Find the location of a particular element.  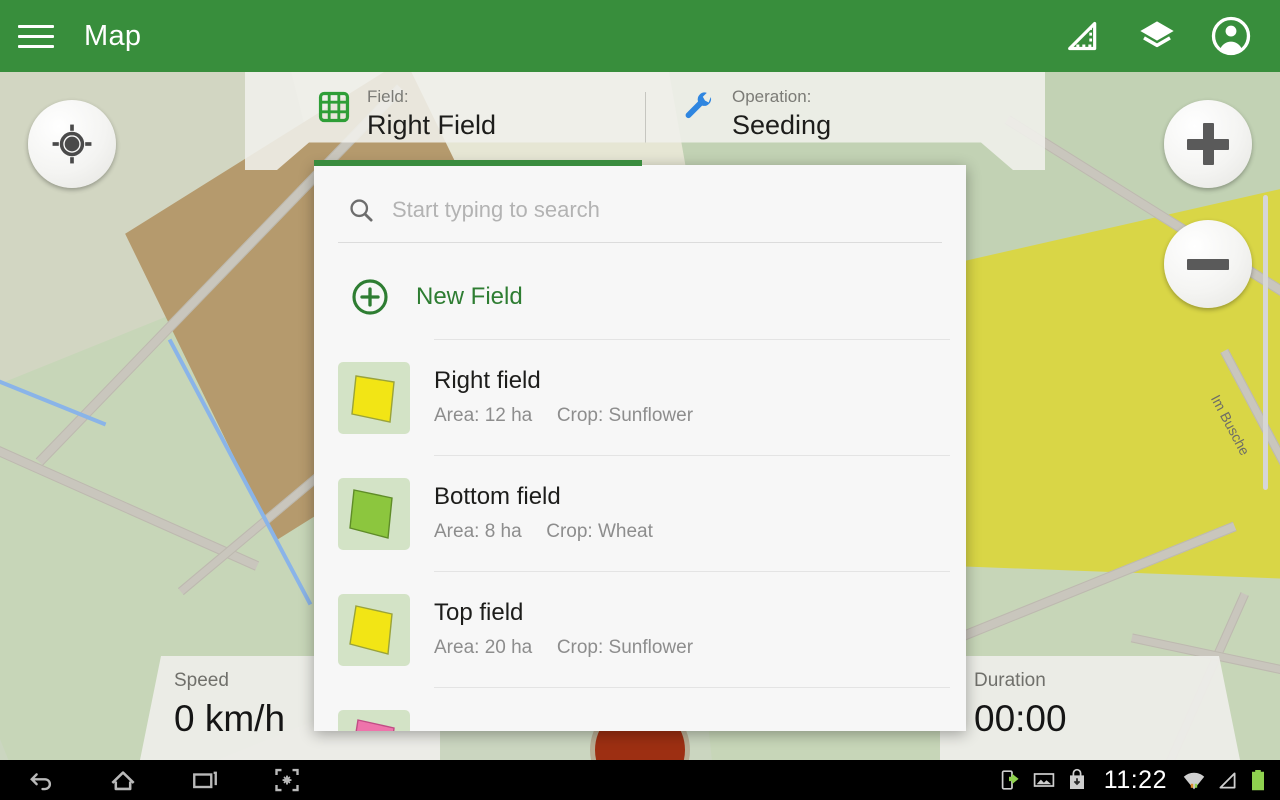

zoom-in-button is located at coordinates (1208, 144).